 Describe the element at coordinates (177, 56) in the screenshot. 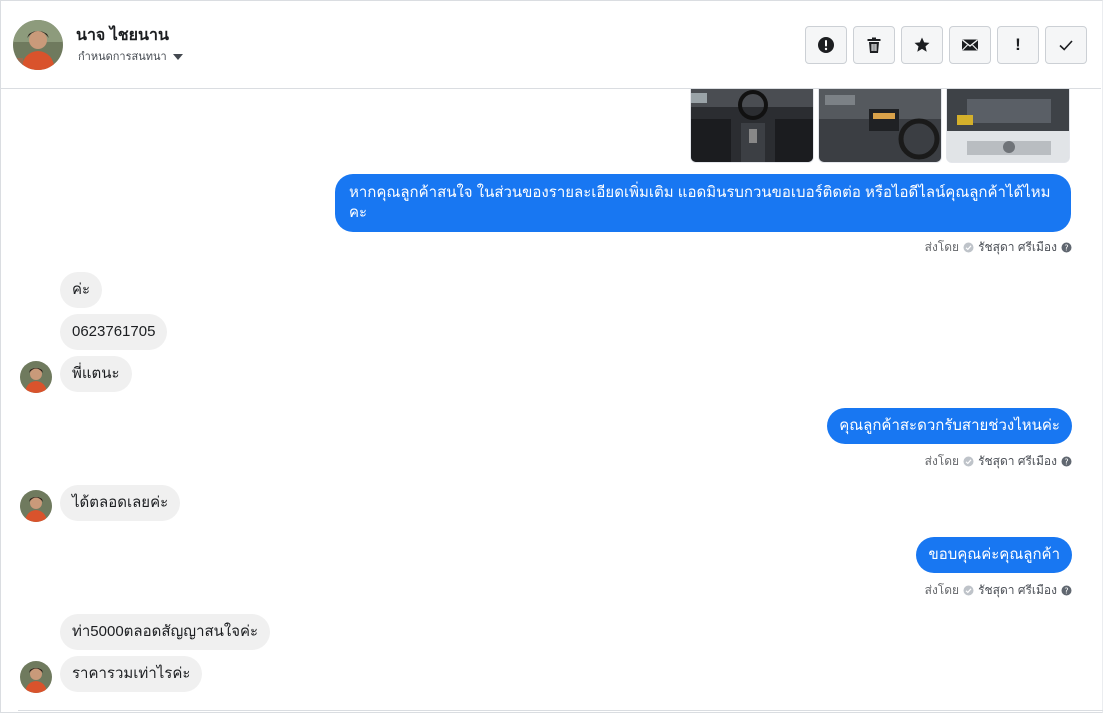

I see `caret-down-icon` at that location.